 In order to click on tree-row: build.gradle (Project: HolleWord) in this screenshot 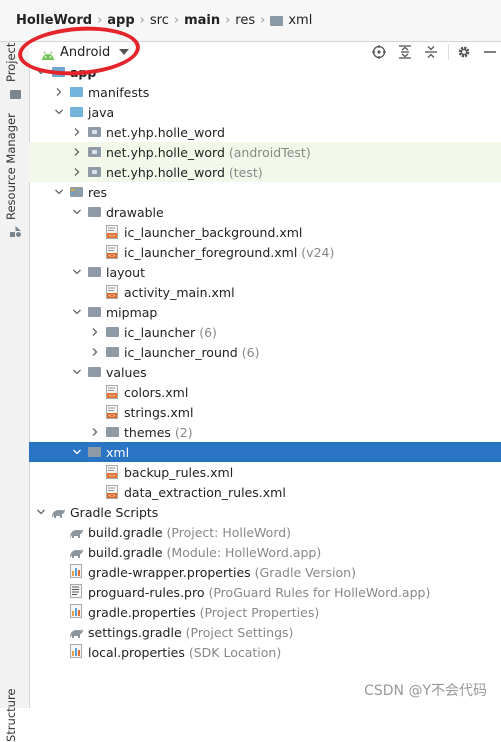, I will do `click(265, 532)`.